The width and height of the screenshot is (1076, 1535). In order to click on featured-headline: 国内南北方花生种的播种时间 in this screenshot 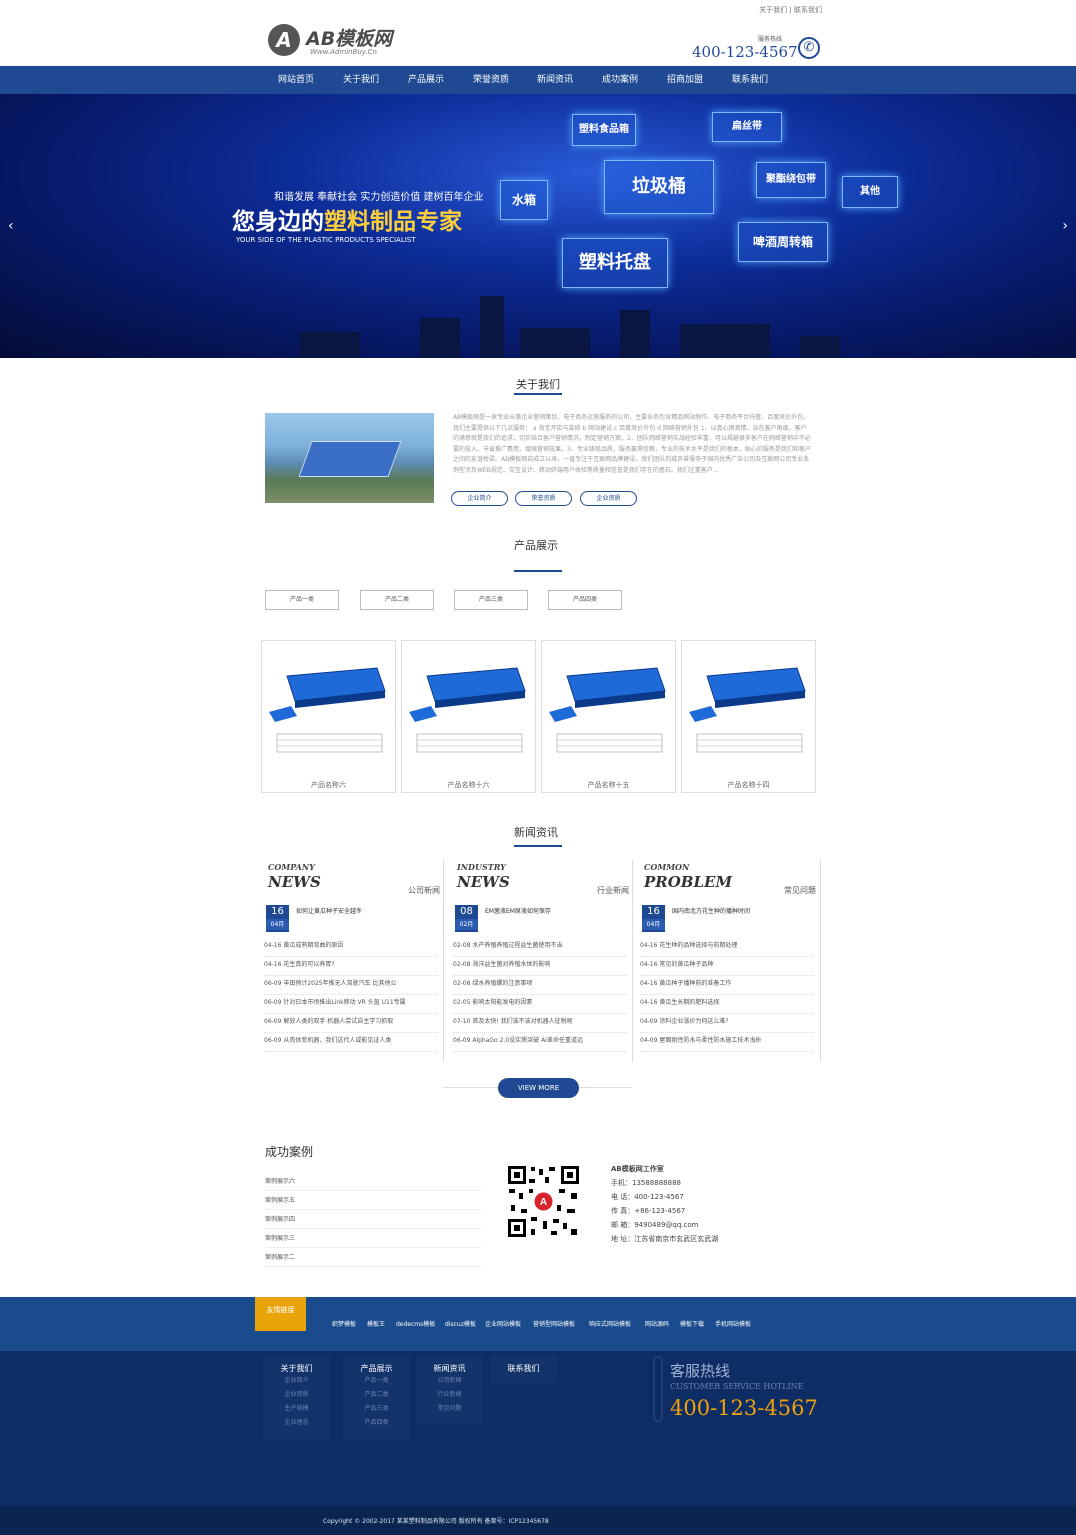, I will do `click(711, 910)`.